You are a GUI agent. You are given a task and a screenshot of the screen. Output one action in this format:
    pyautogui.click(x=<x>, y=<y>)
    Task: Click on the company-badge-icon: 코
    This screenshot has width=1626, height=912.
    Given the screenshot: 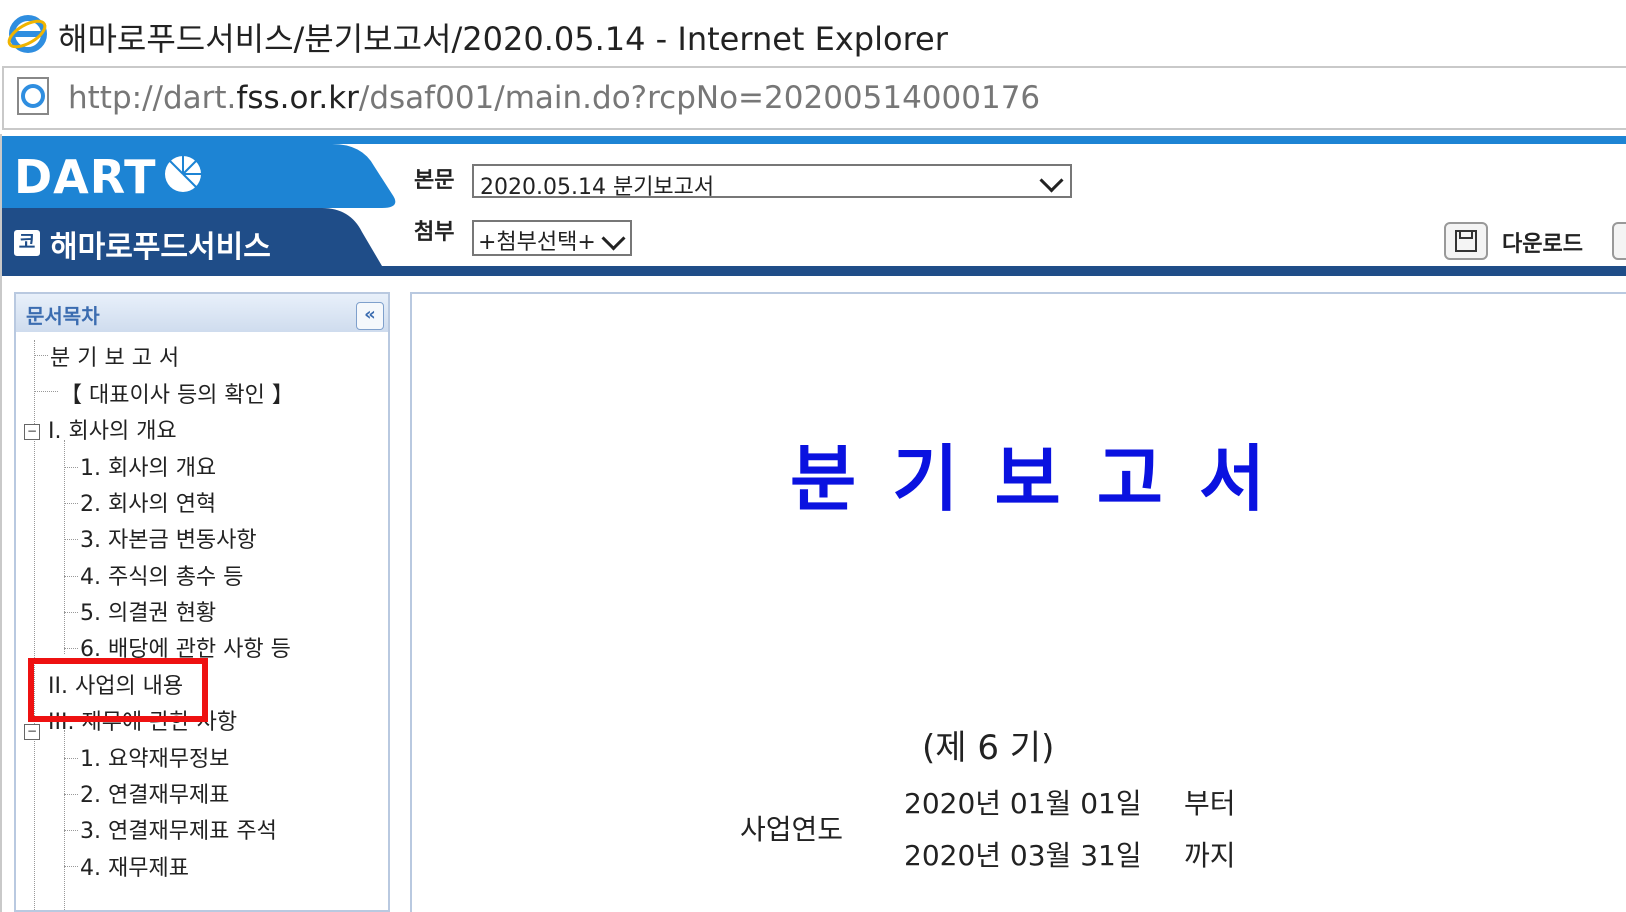 What is the action you would take?
    pyautogui.click(x=27, y=243)
    